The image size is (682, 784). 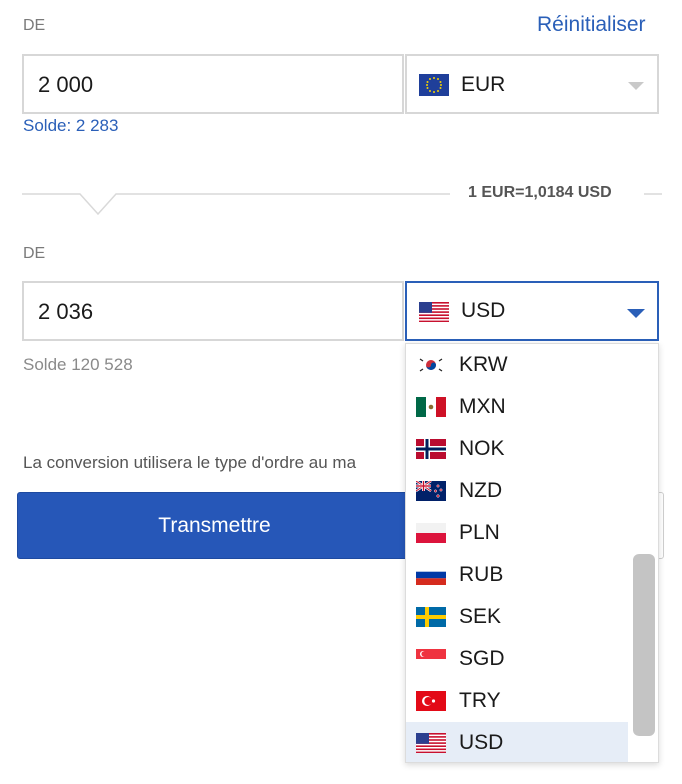 What do you see at coordinates (34, 253) in the screenshot?
I see `to-label: DE` at bounding box center [34, 253].